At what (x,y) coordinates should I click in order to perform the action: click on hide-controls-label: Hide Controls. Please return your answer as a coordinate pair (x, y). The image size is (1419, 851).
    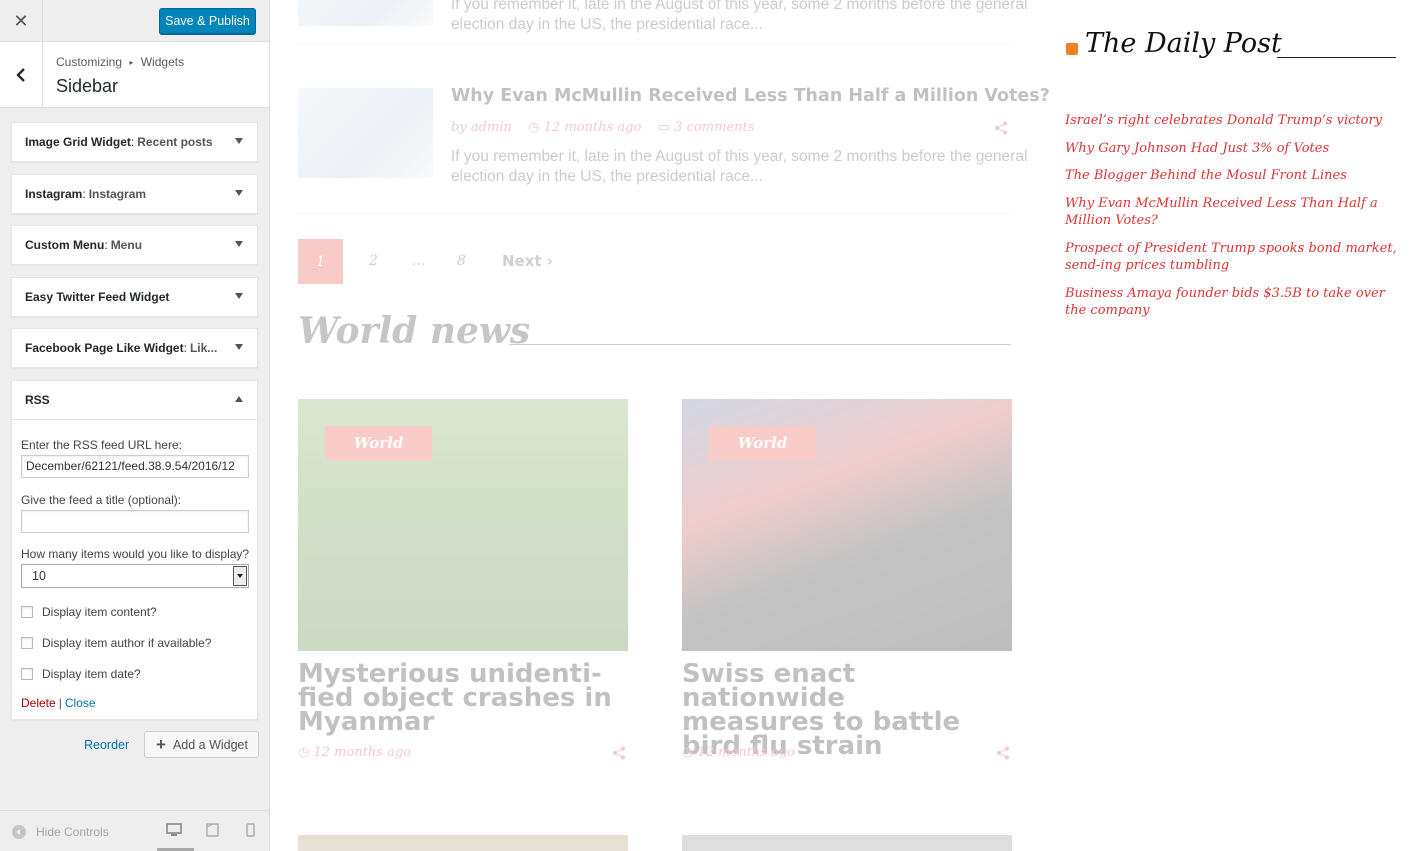
    Looking at the image, I should click on (72, 832).